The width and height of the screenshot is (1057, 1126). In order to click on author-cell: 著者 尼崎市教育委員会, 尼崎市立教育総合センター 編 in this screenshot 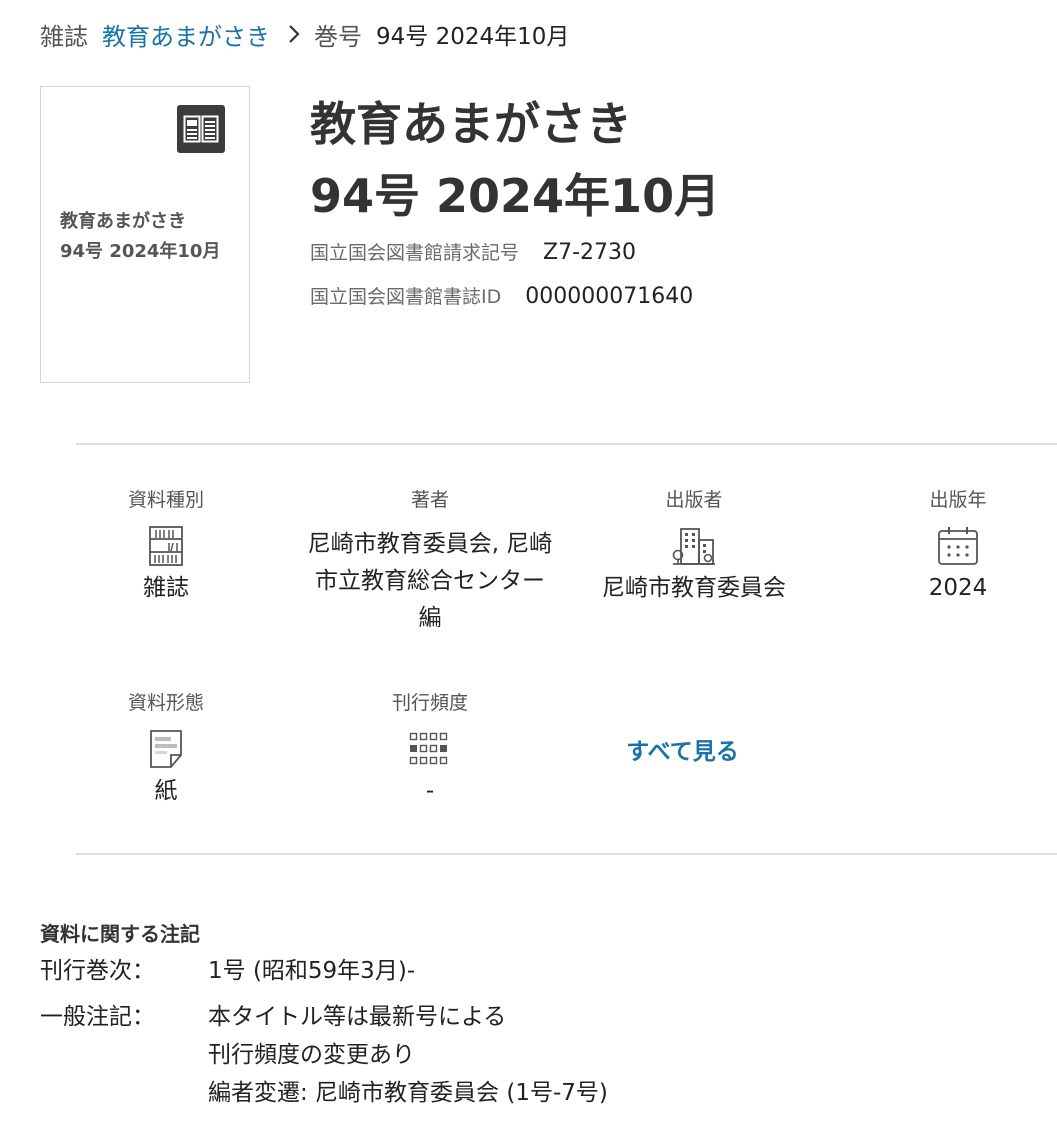, I will do `click(430, 561)`.